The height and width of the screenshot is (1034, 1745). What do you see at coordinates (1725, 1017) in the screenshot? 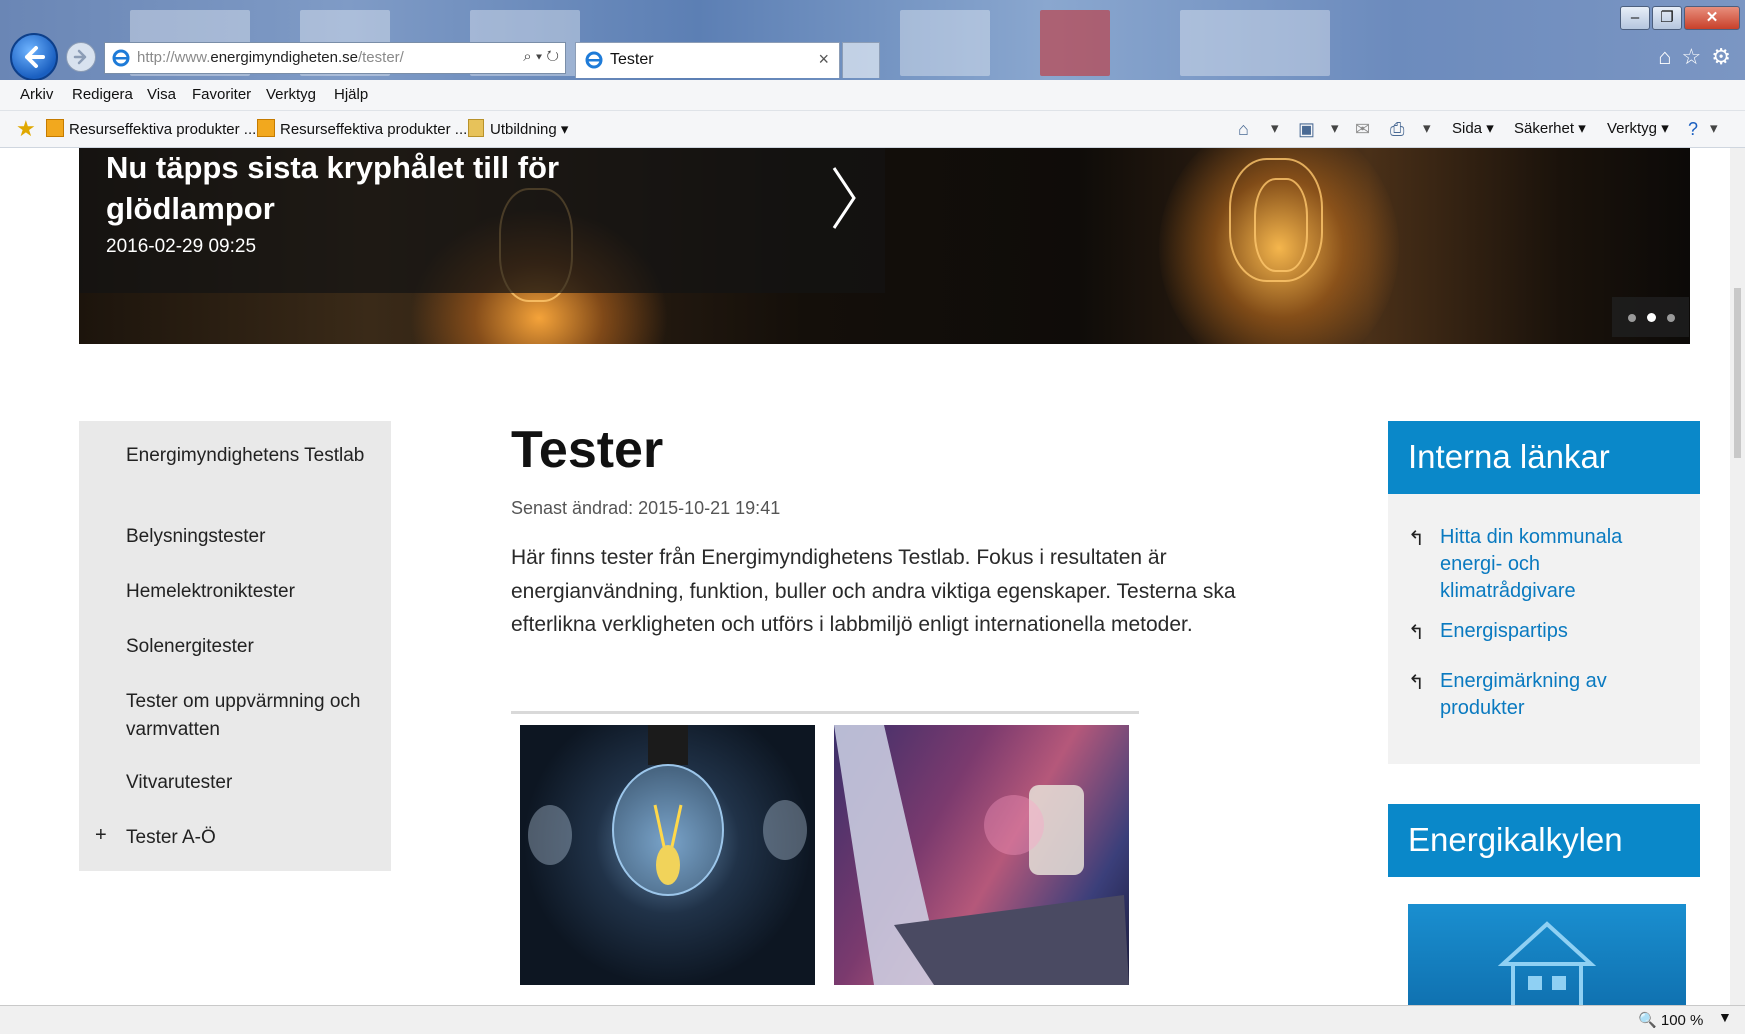
I see `zoom-dropdown-icon: ▼` at bounding box center [1725, 1017].